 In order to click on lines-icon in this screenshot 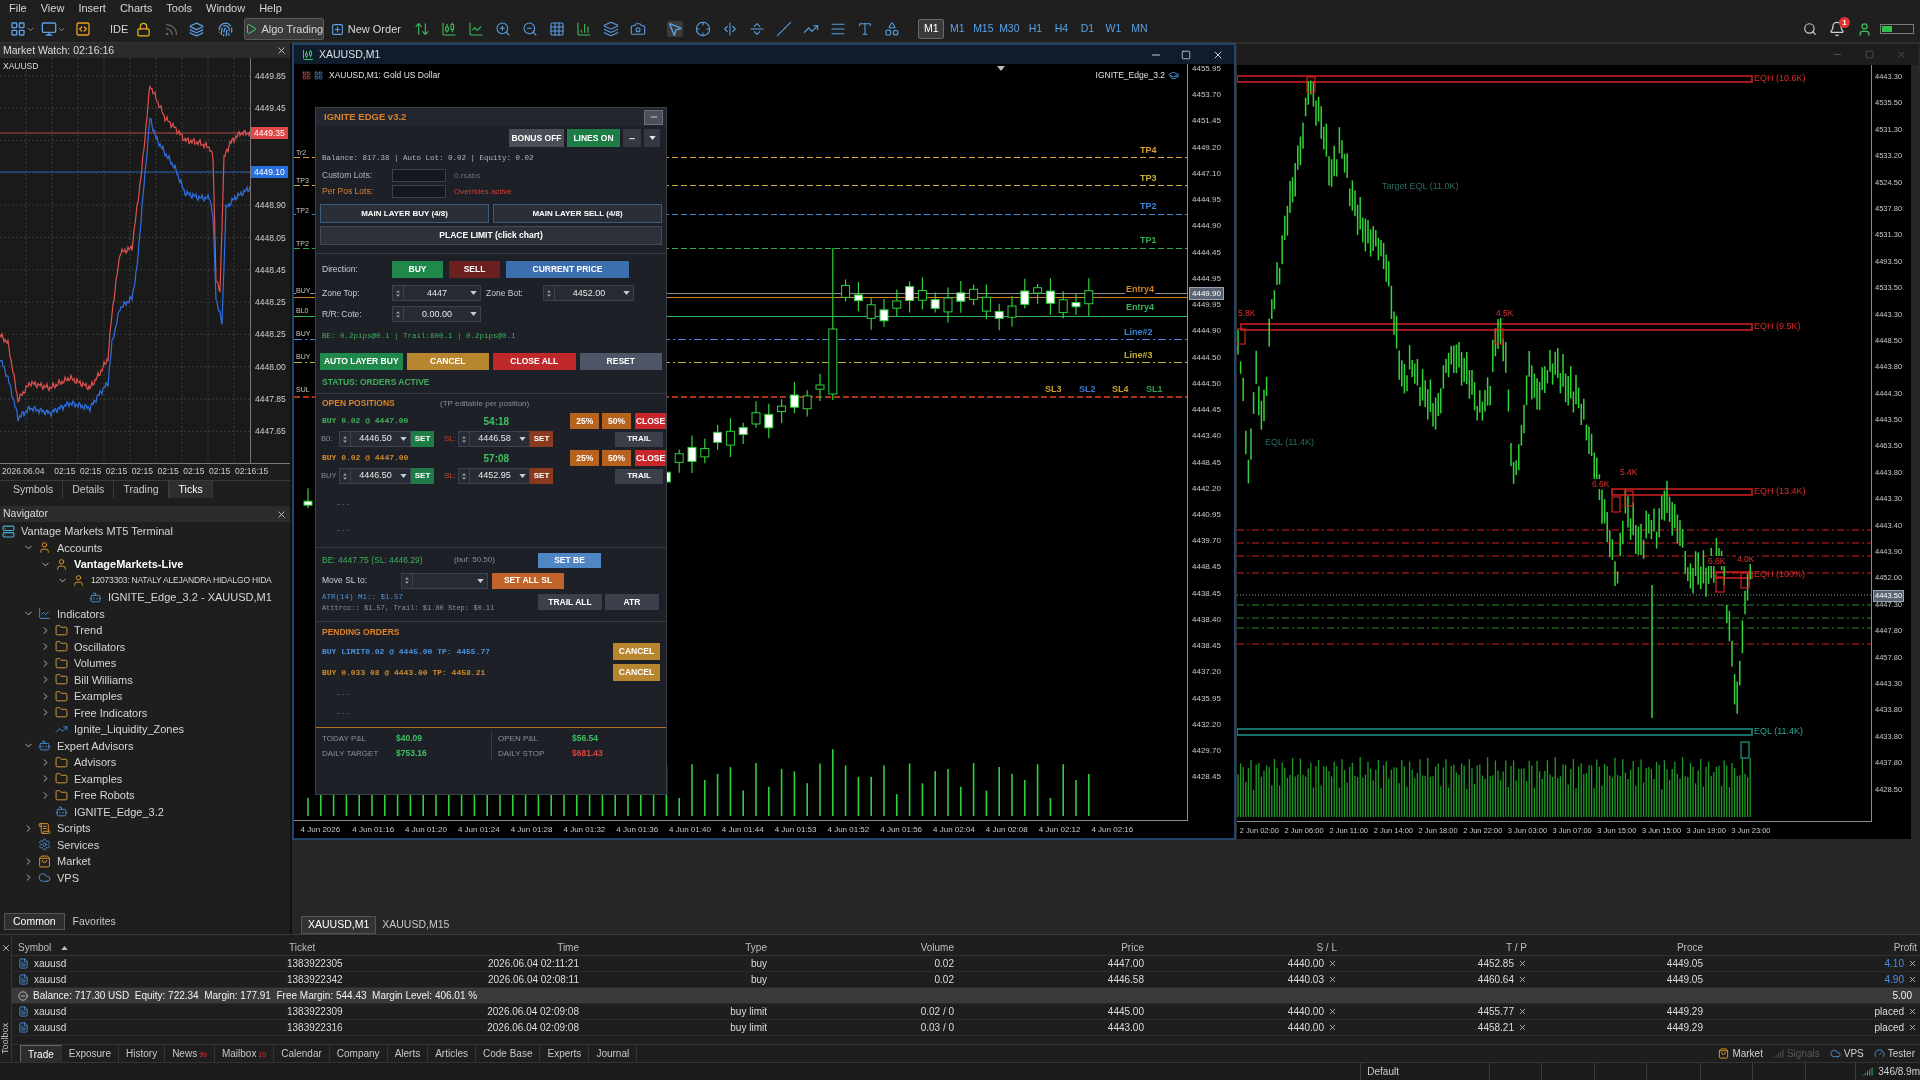, I will do `click(838, 29)`.